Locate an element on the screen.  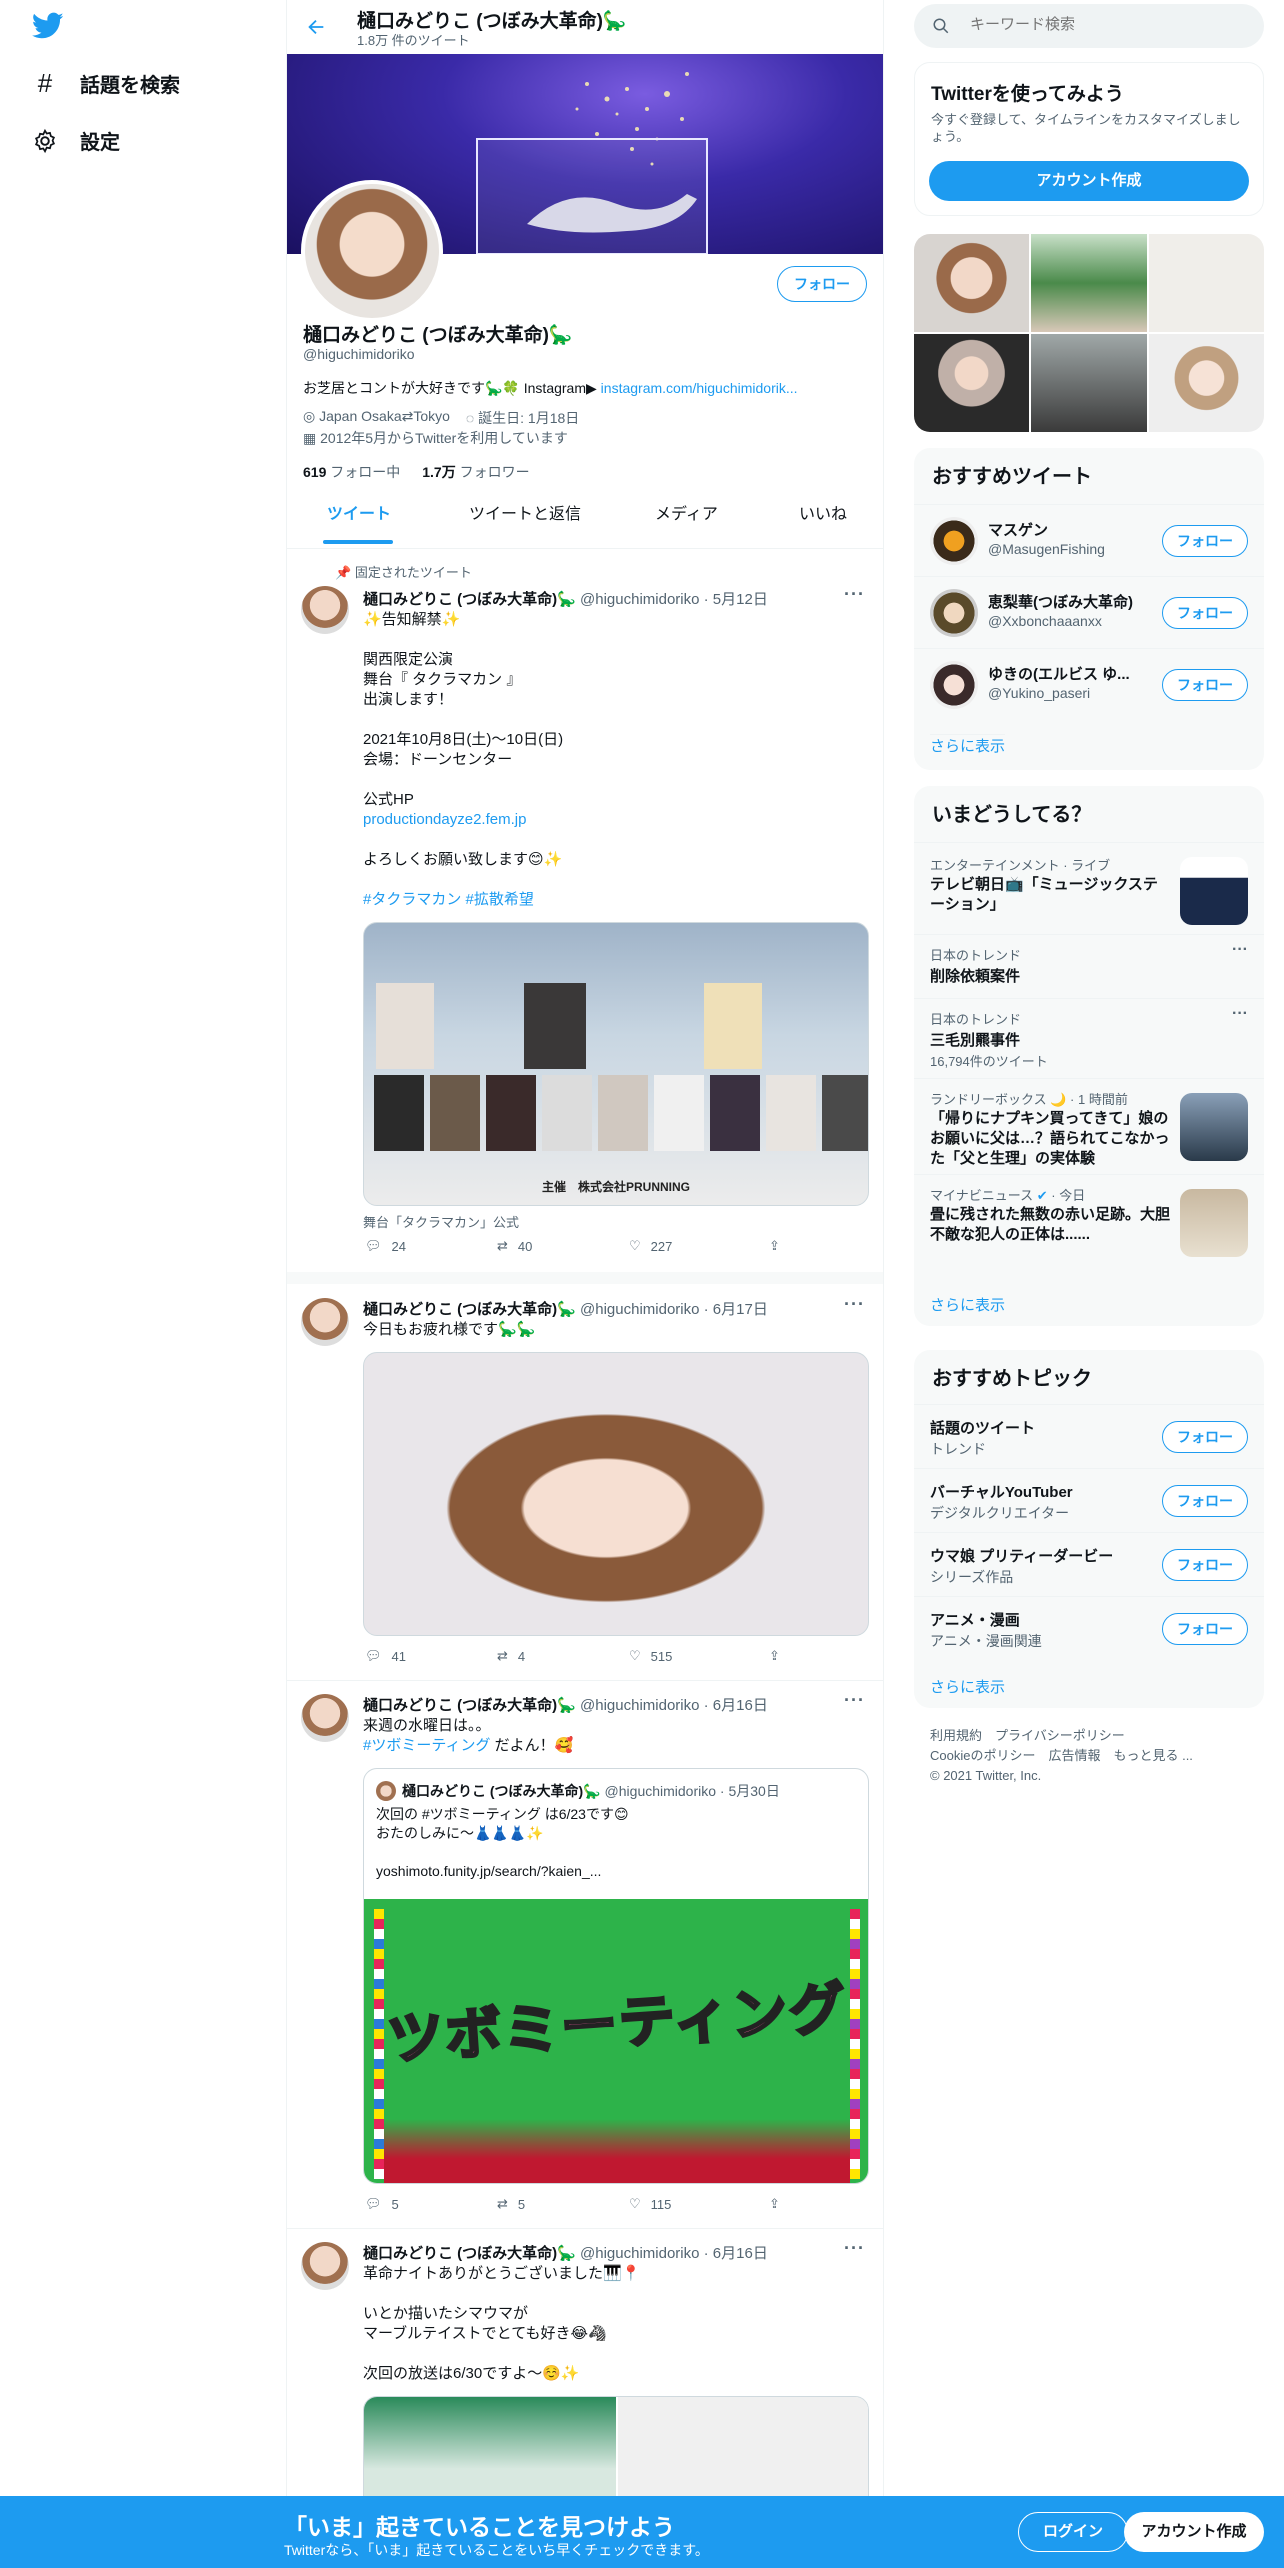
topic-item: 話題のツイート トレンド フォロー is located at coordinates (1089, 1436).